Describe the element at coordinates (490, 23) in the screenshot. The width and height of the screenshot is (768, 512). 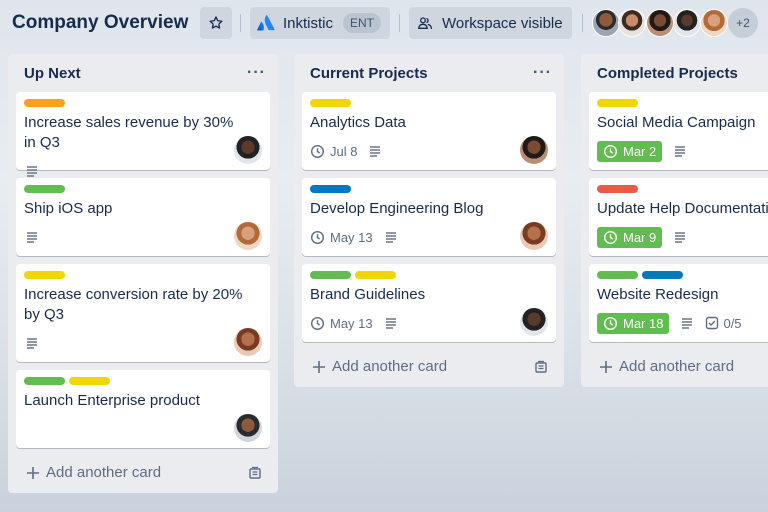
I see `visibility-button: Workspace visible` at that location.